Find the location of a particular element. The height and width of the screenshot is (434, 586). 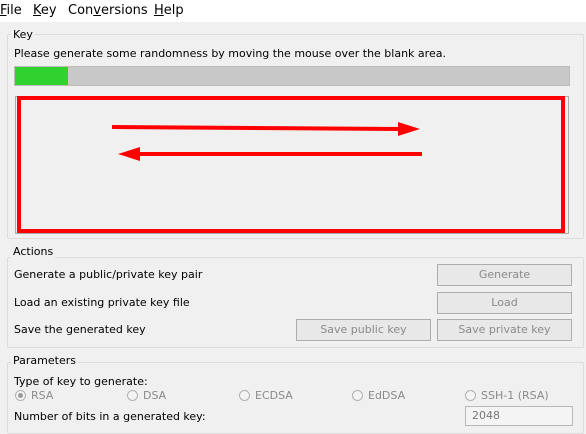

key-type-label: Type of key to generate: is located at coordinates (81, 381).